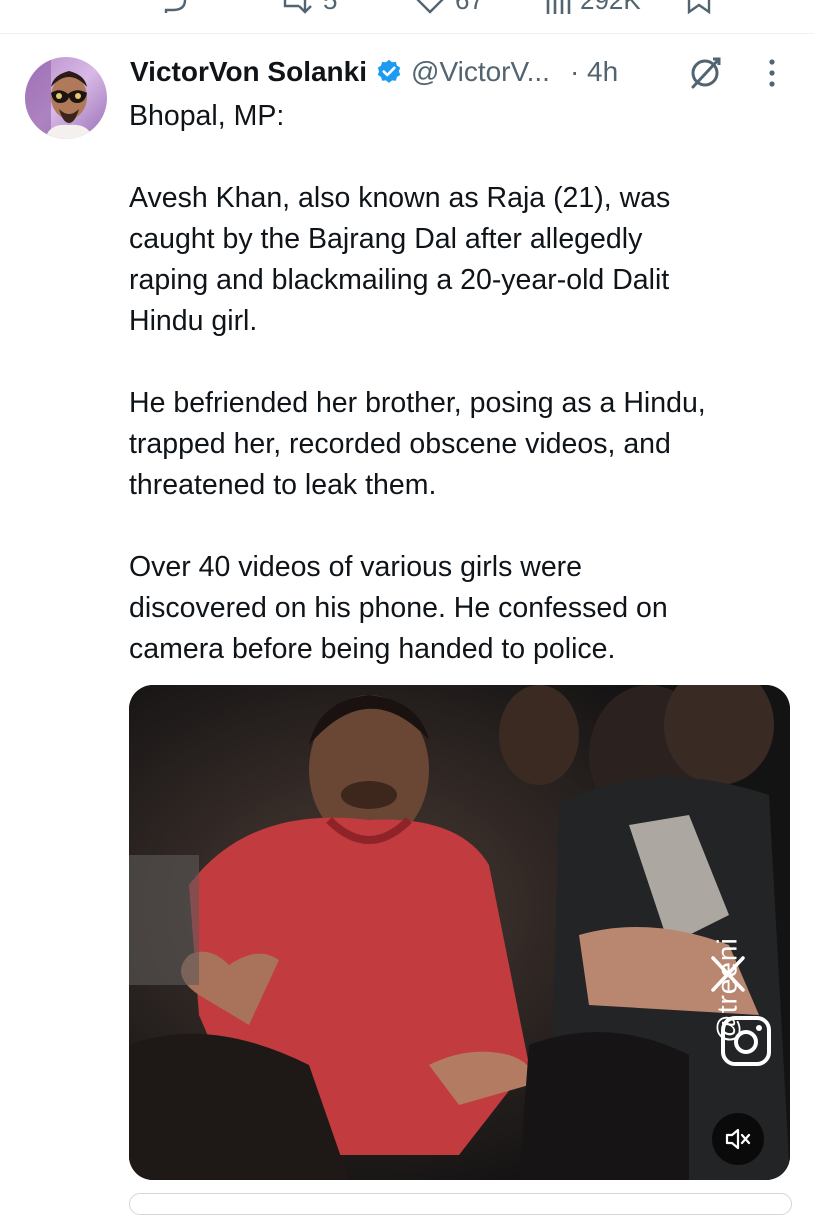 Image resolution: width=814 pixels, height=1215 pixels. Describe the element at coordinates (705, 73) in the screenshot. I see `grok-icon` at that location.